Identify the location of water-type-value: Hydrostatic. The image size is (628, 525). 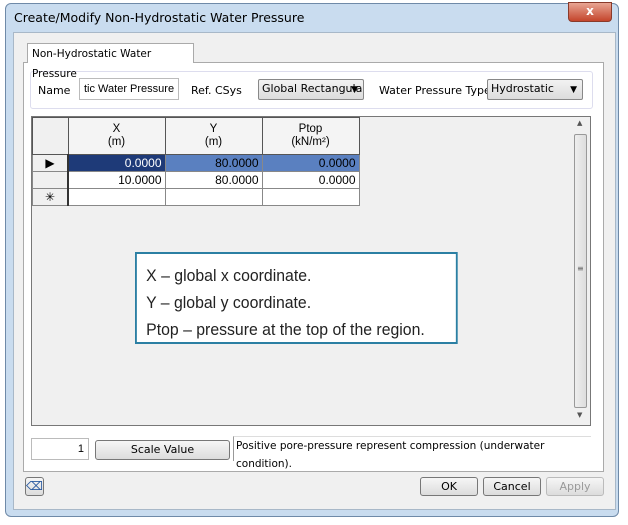
(522, 88).